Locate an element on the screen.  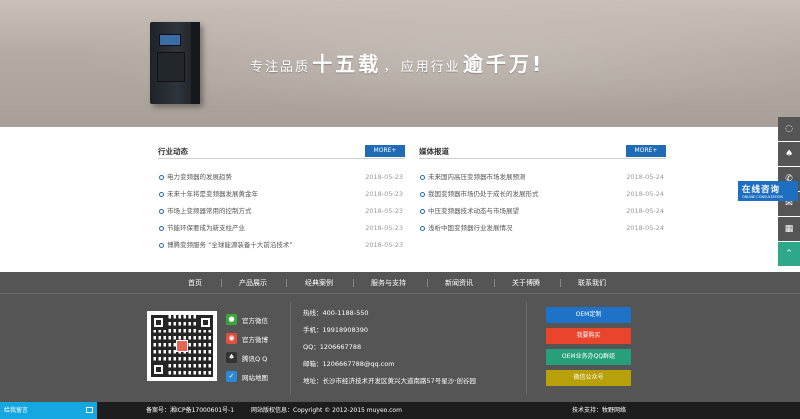
oem-custom-button: OEM定制 is located at coordinates (588, 315).